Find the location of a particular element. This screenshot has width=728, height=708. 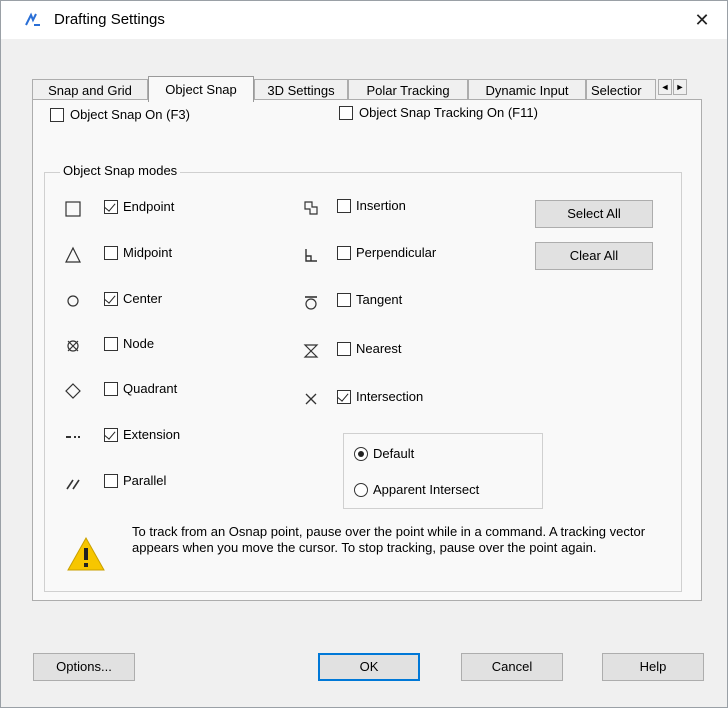

midpoint-checkbox is located at coordinates (111, 253).